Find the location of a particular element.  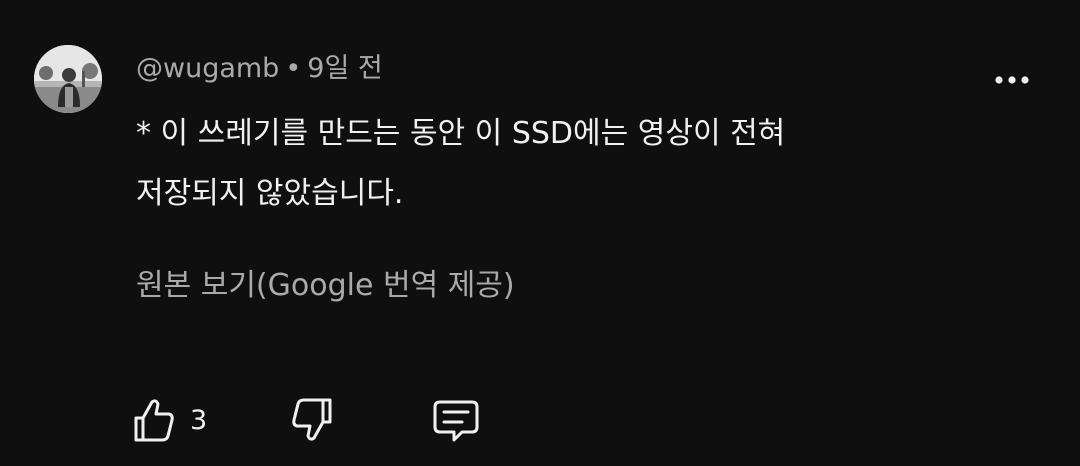

dislike-button is located at coordinates (312, 420).